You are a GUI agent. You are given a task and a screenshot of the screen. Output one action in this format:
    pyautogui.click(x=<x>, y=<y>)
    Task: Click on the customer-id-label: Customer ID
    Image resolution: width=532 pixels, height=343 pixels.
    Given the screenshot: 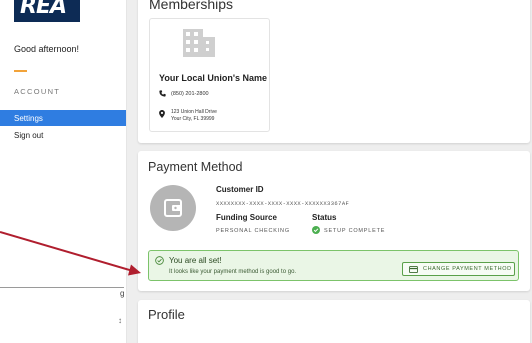 What is the action you would take?
    pyautogui.click(x=240, y=189)
    